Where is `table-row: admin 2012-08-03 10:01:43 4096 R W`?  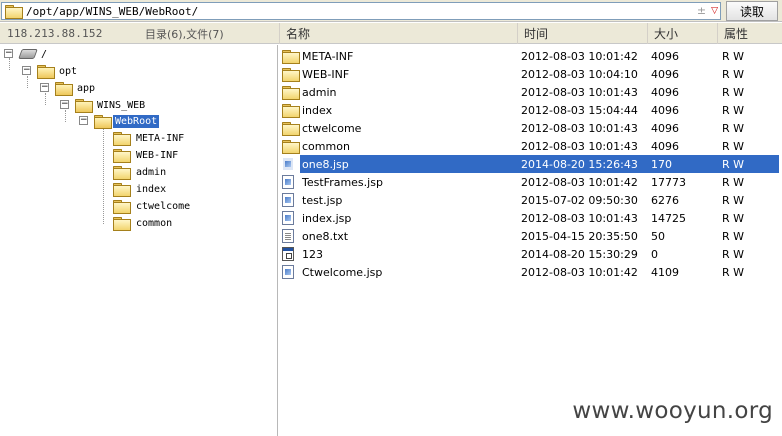
table-row: admin 2012-08-03 10:01:43 4096 R W is located at coordinates (529, 92).